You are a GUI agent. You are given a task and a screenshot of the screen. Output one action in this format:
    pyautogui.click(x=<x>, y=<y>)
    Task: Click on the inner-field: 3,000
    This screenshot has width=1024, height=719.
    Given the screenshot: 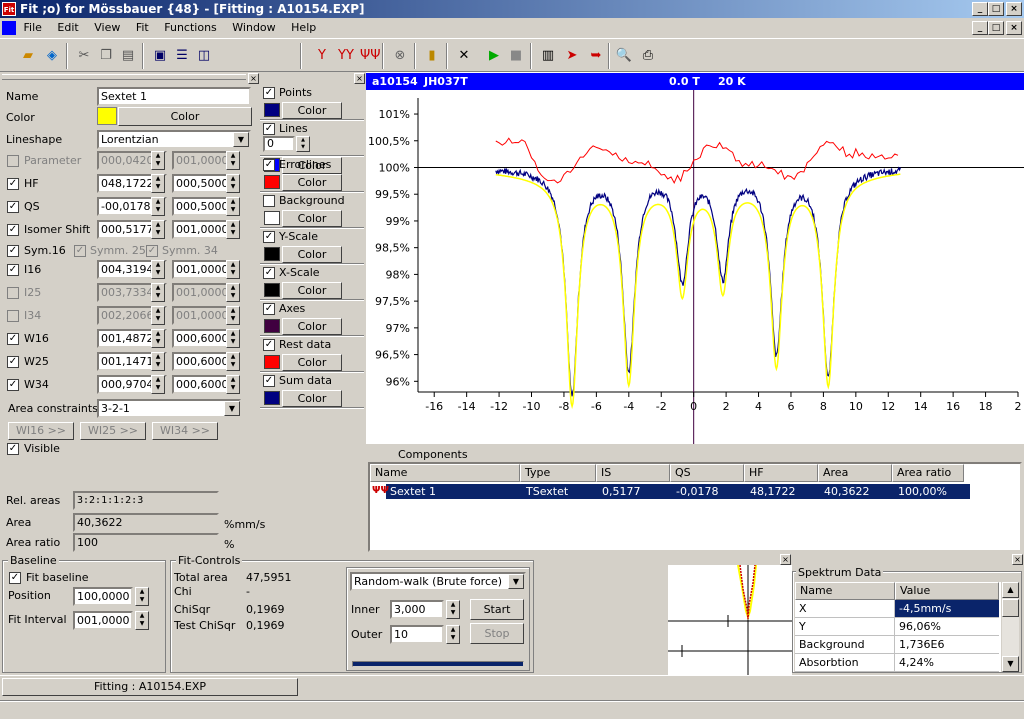 What is the action you would take?
    pyautogui.click(x=417, y=609)
    